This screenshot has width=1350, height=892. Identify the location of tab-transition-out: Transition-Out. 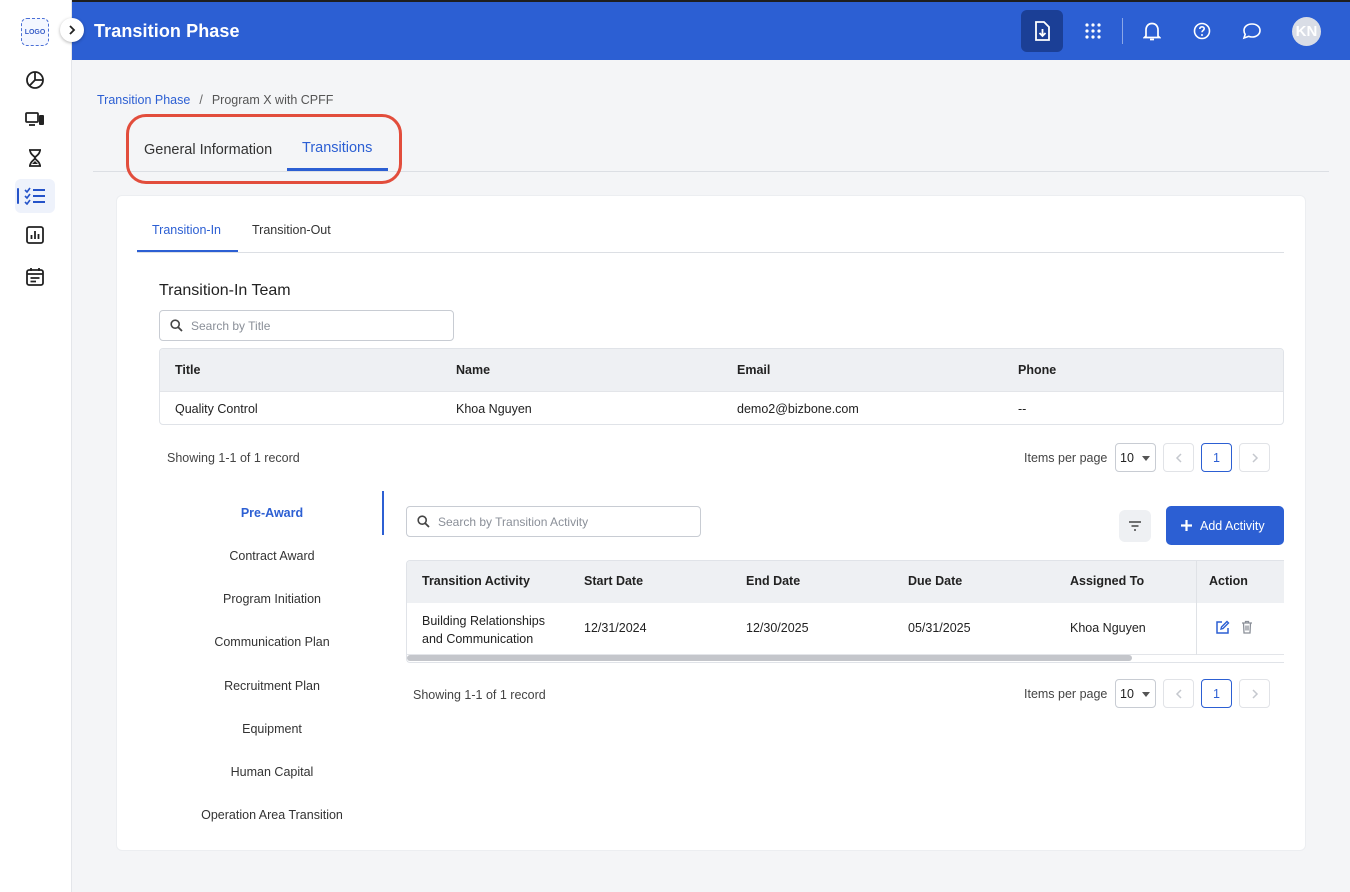
(291, 230).